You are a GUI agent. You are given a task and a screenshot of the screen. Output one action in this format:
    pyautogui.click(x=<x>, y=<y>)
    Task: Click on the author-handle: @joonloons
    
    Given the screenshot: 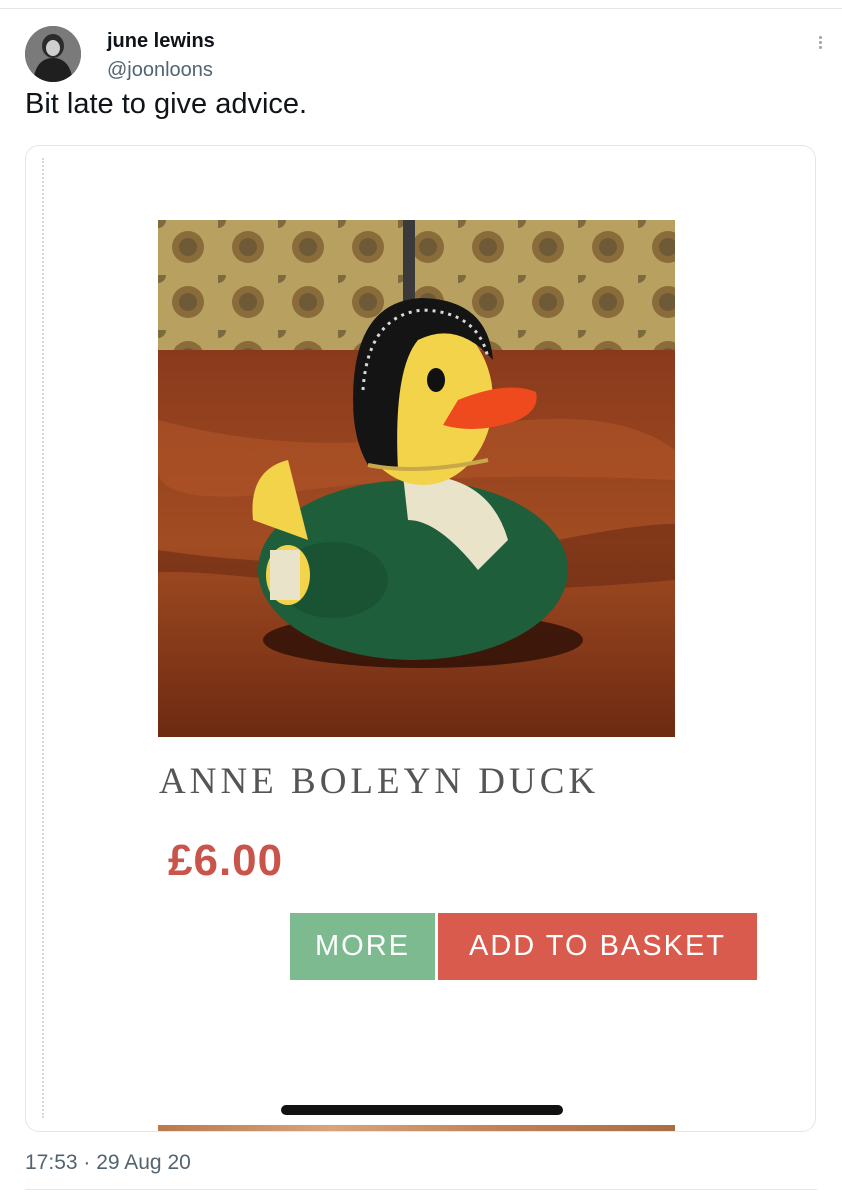 What is the action you would take?
    pyautogui.click(x=160, y=70)
    